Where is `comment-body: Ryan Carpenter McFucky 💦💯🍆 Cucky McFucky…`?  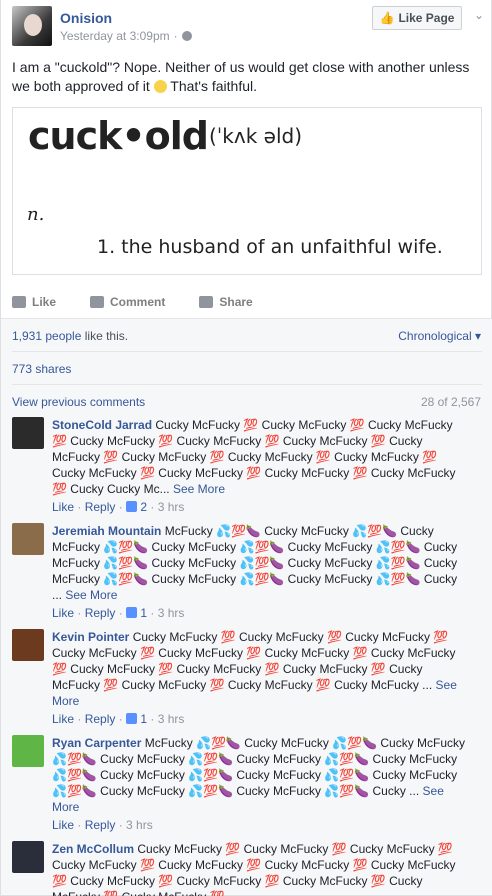 comment-body: Ryan Carpenter McFucky 💦💯🍆 Cucky McFucky… is located at coordinates (259, 784).